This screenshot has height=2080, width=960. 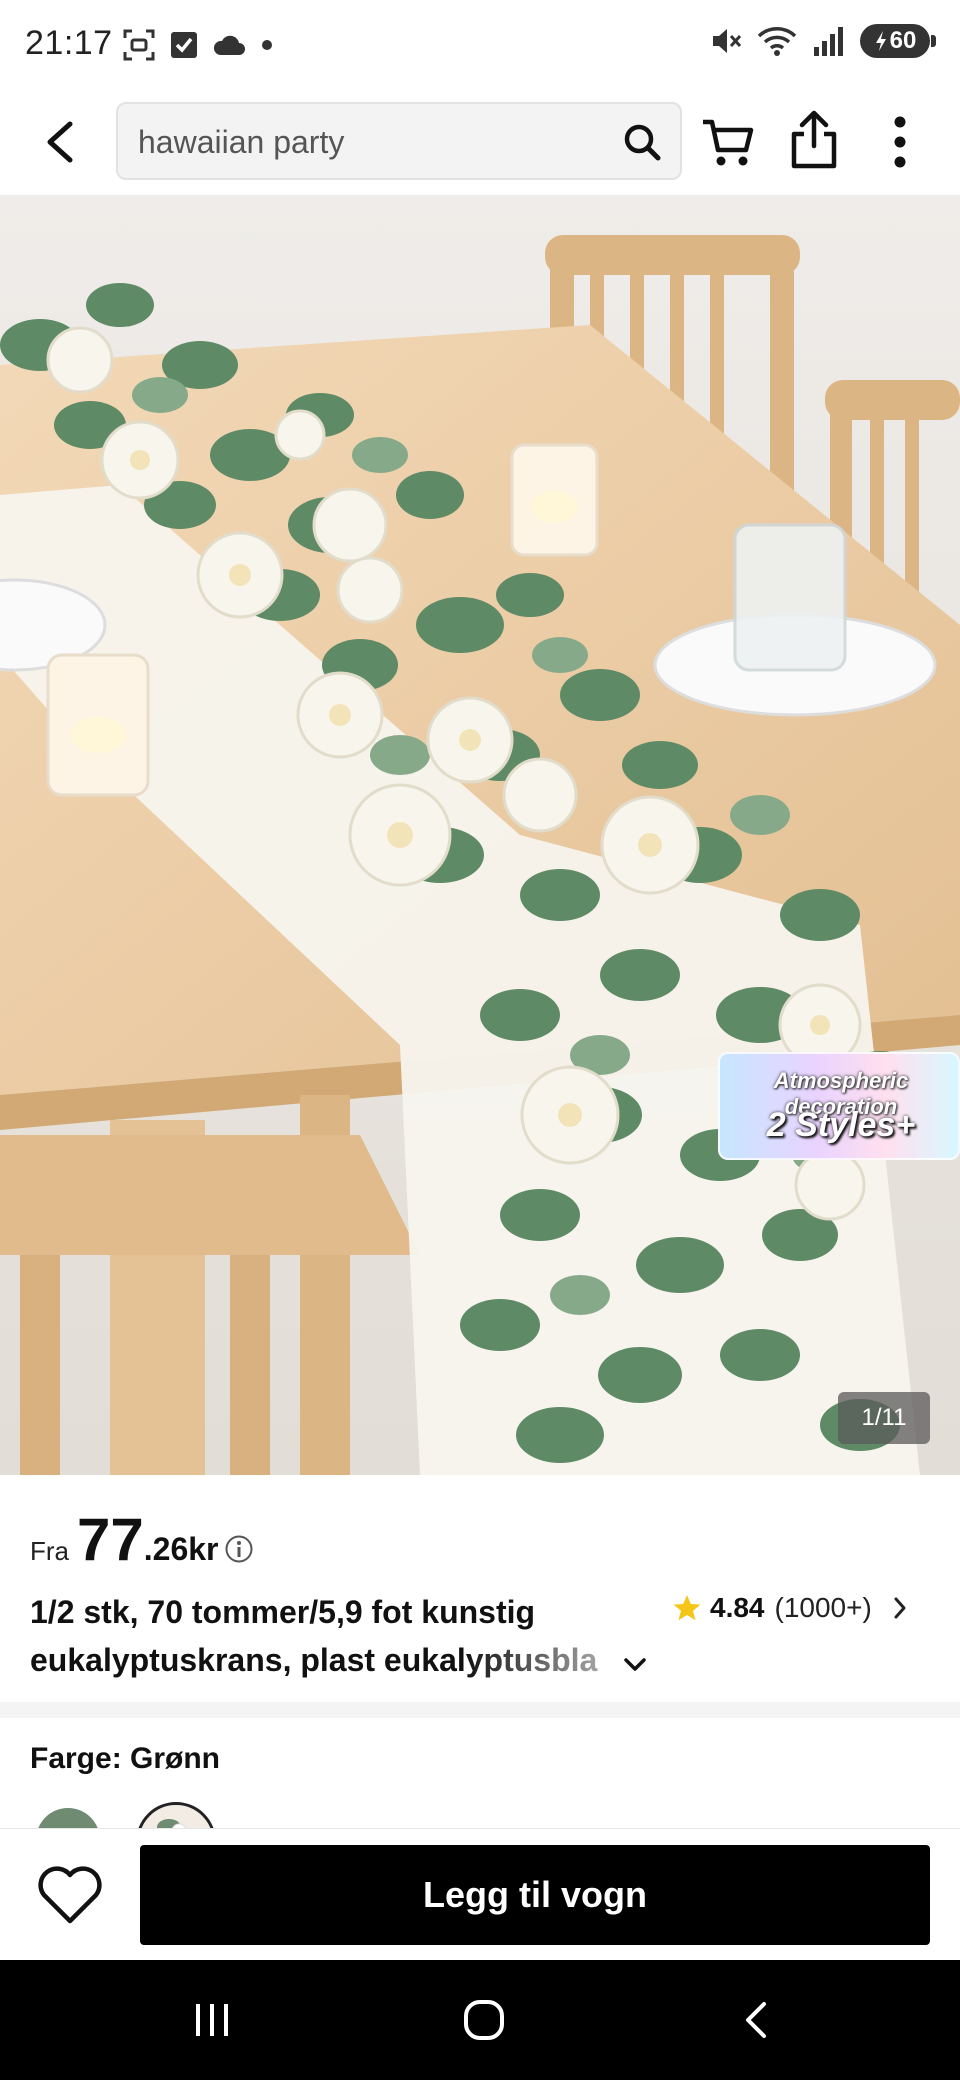 I want to click on status-bar: 21:17 60, so click(x=480, y=45).